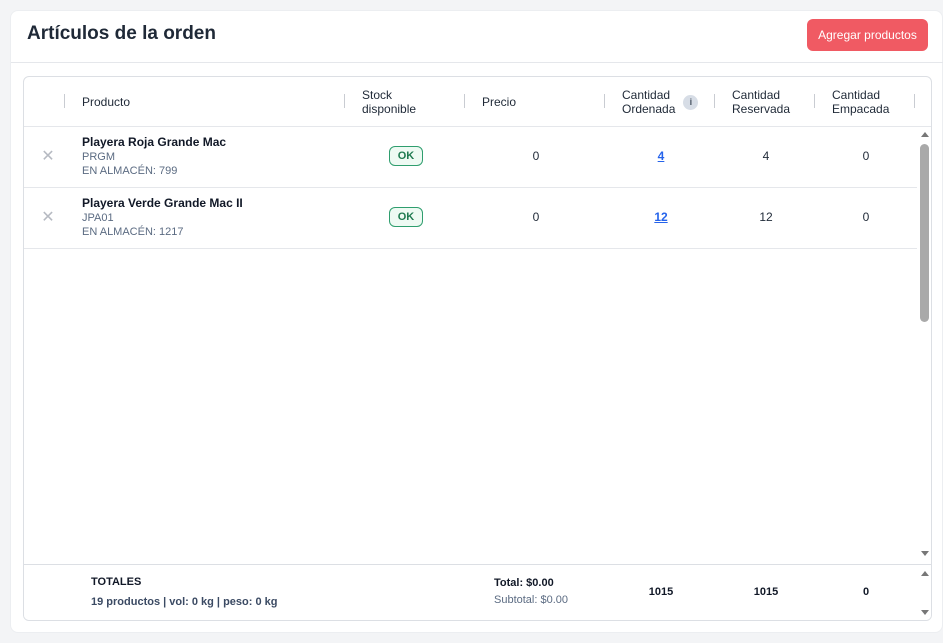 This screenshot has height=643, width=943. I want to click on product-sku: JPA01, so click(98, 218).